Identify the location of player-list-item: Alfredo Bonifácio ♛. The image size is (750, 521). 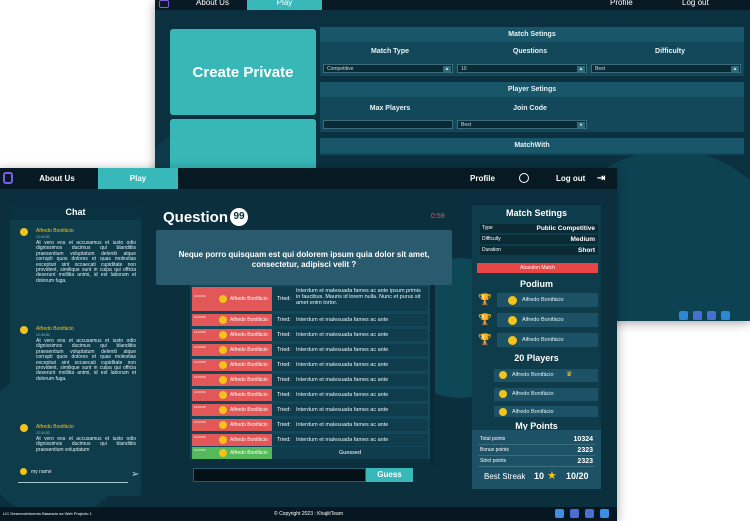
(546, 375).